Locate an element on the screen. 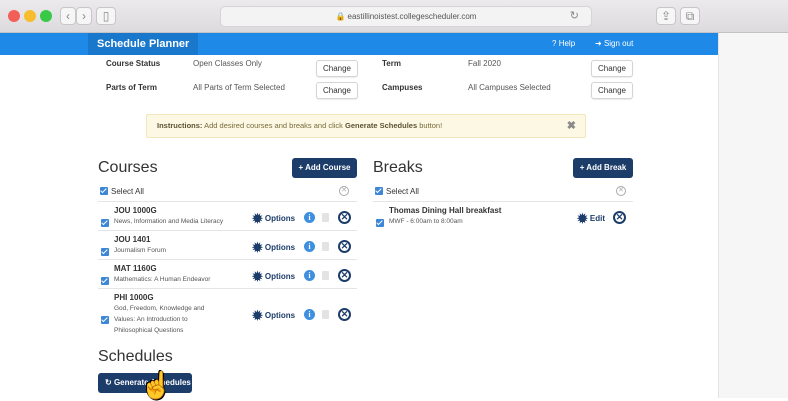  help-icon: ? is located at coordinates (554, 43).